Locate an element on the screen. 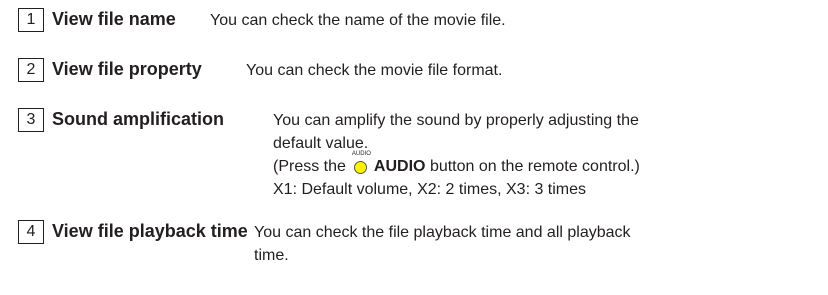 This screenshot has width=828, height=295. item-title: View file name is located at coordinates (114, 19).